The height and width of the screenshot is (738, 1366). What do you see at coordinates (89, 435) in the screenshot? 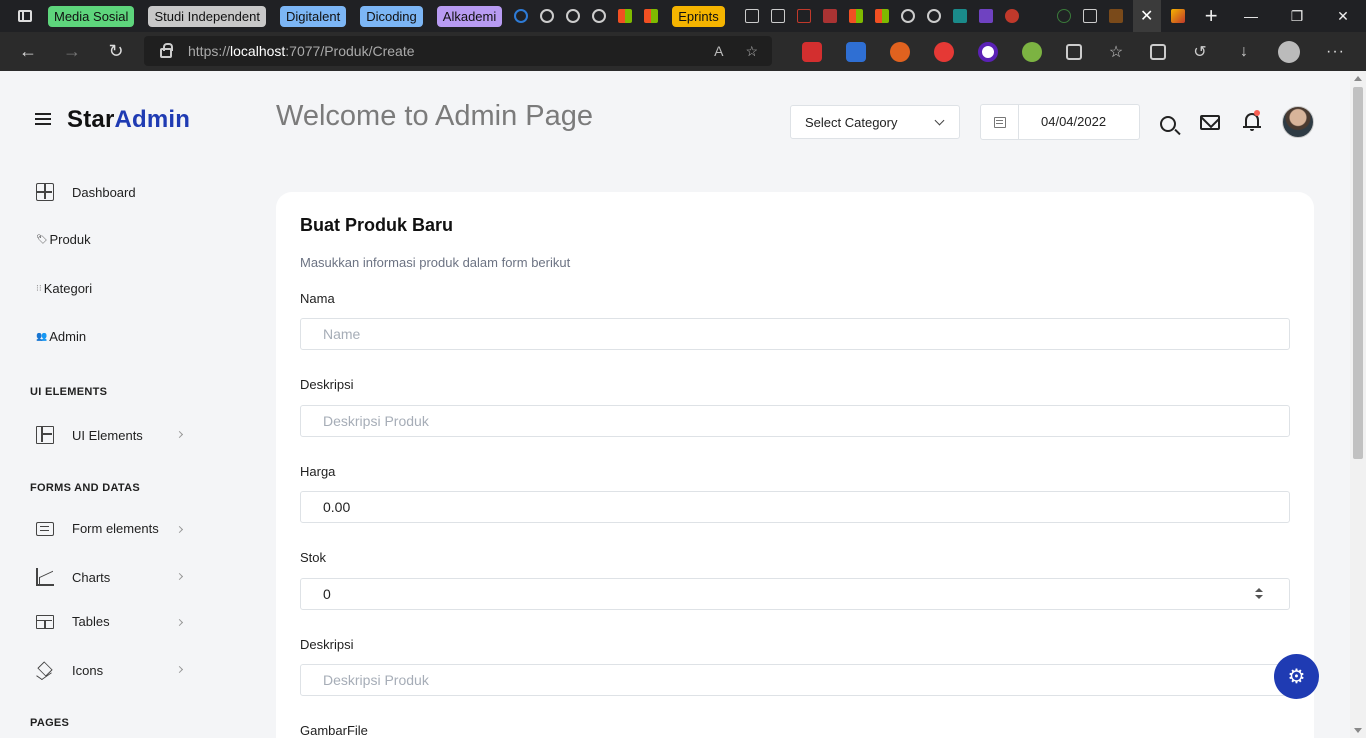
I see `sidebar-item-ui-elements: UI Elements` at bounding box center [89, 435].